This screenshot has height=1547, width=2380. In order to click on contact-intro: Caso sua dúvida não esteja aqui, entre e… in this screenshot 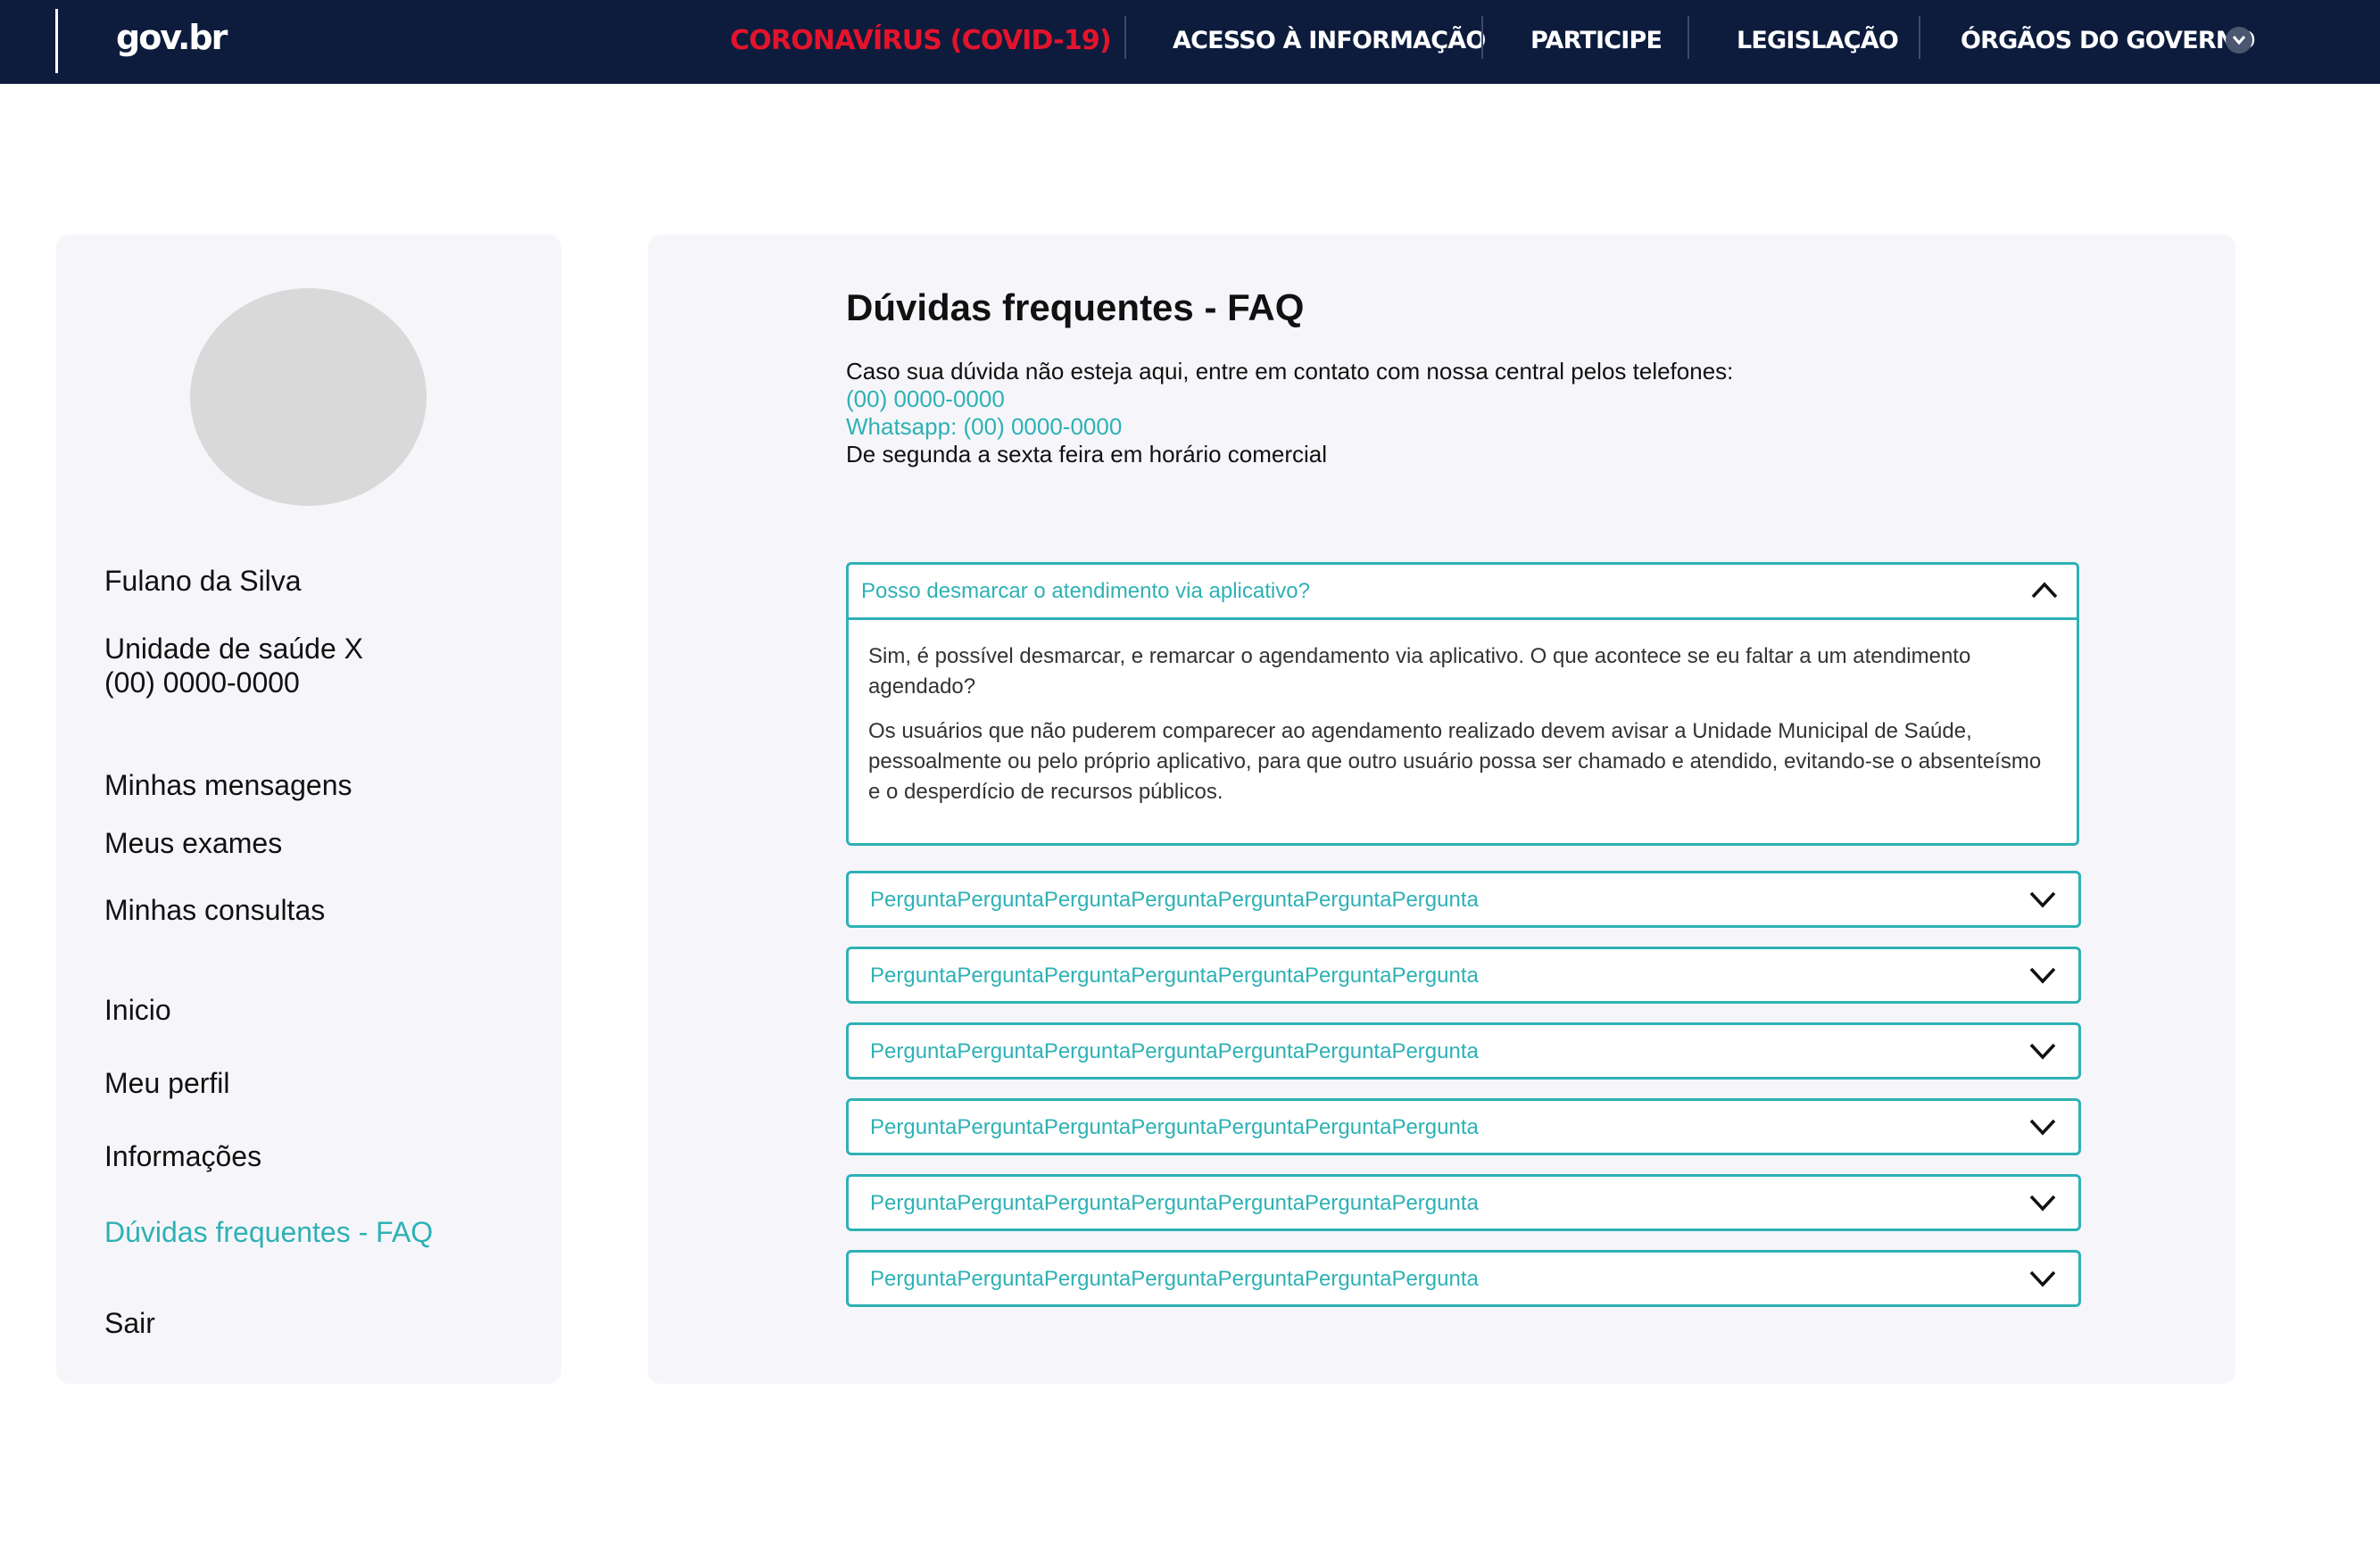, I will do `click(1290, 371)`.